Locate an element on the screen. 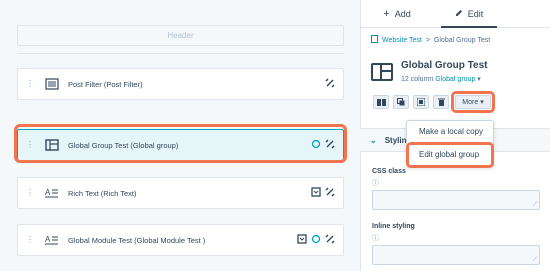  columns-icon is located at coordinates (381, 102).